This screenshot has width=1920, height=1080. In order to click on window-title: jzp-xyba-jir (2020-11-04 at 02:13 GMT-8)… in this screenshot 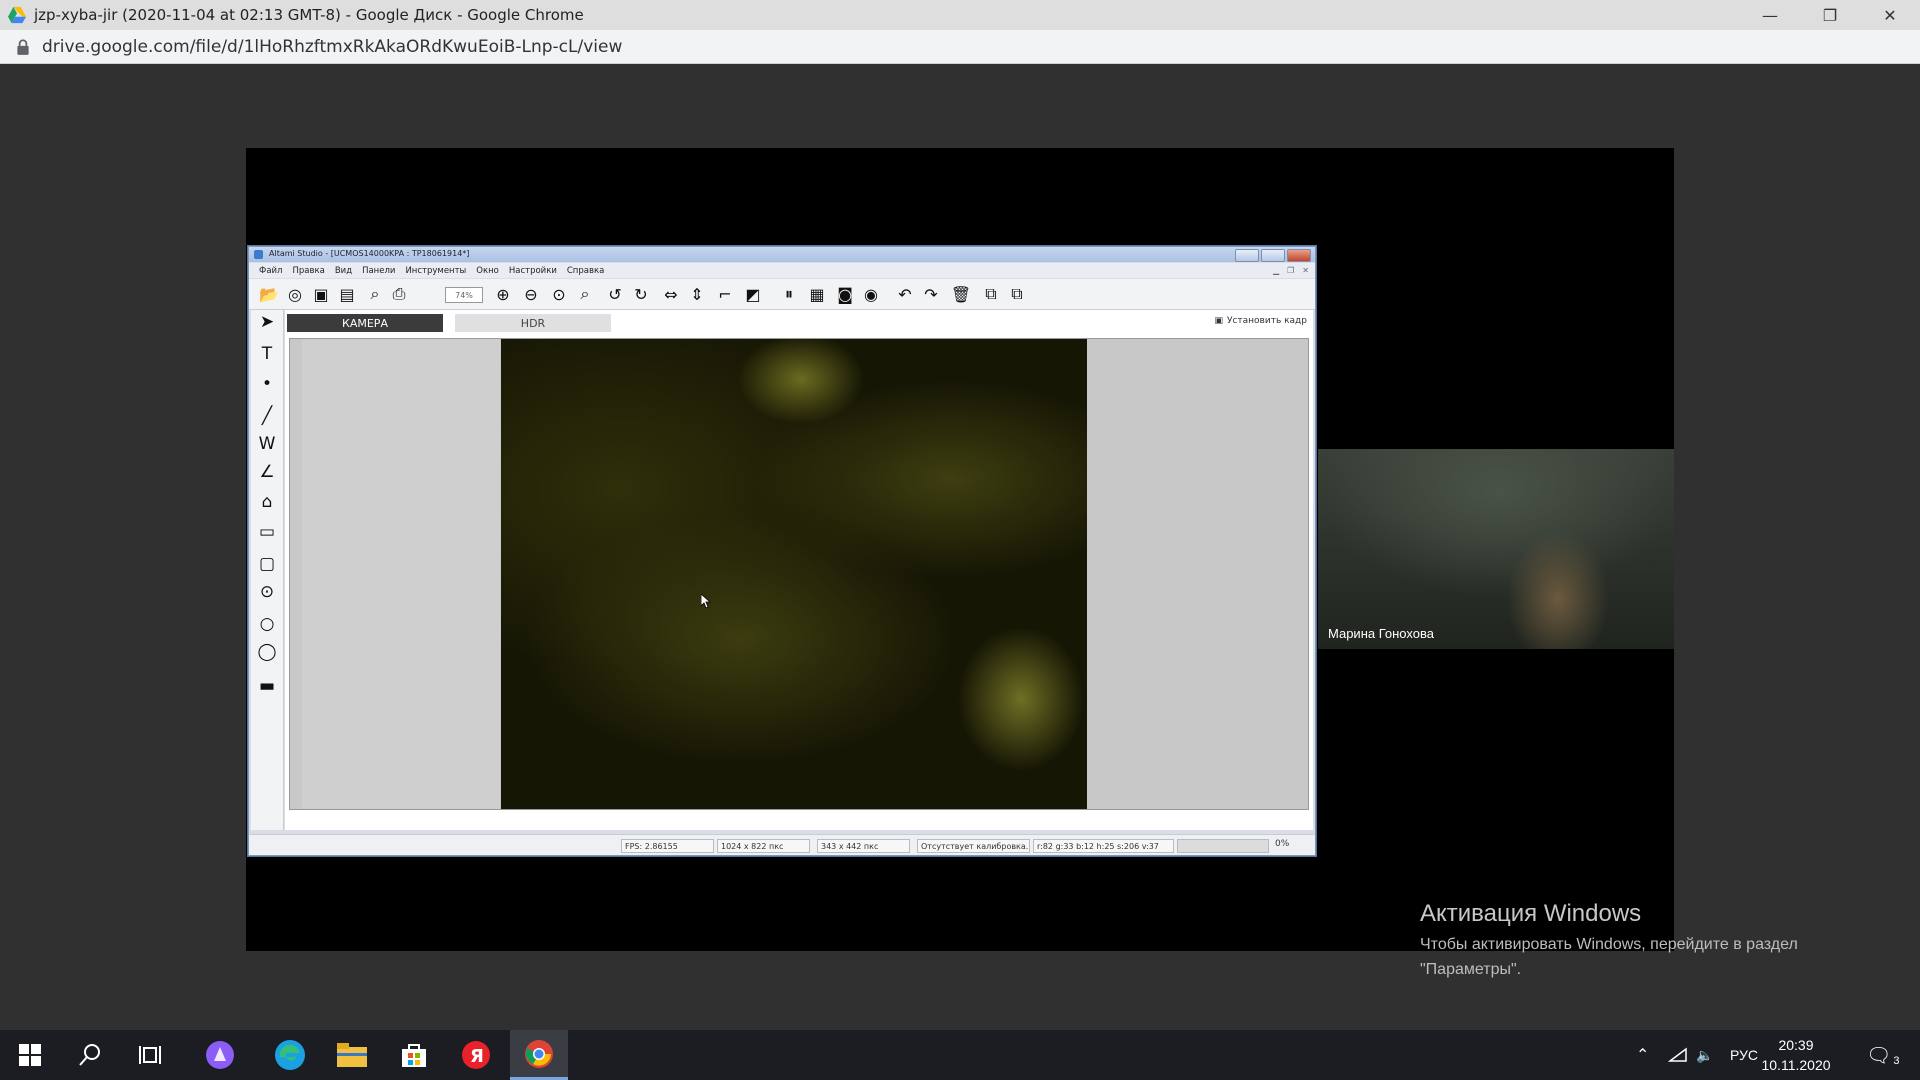, I will do `click(309, 15)`.